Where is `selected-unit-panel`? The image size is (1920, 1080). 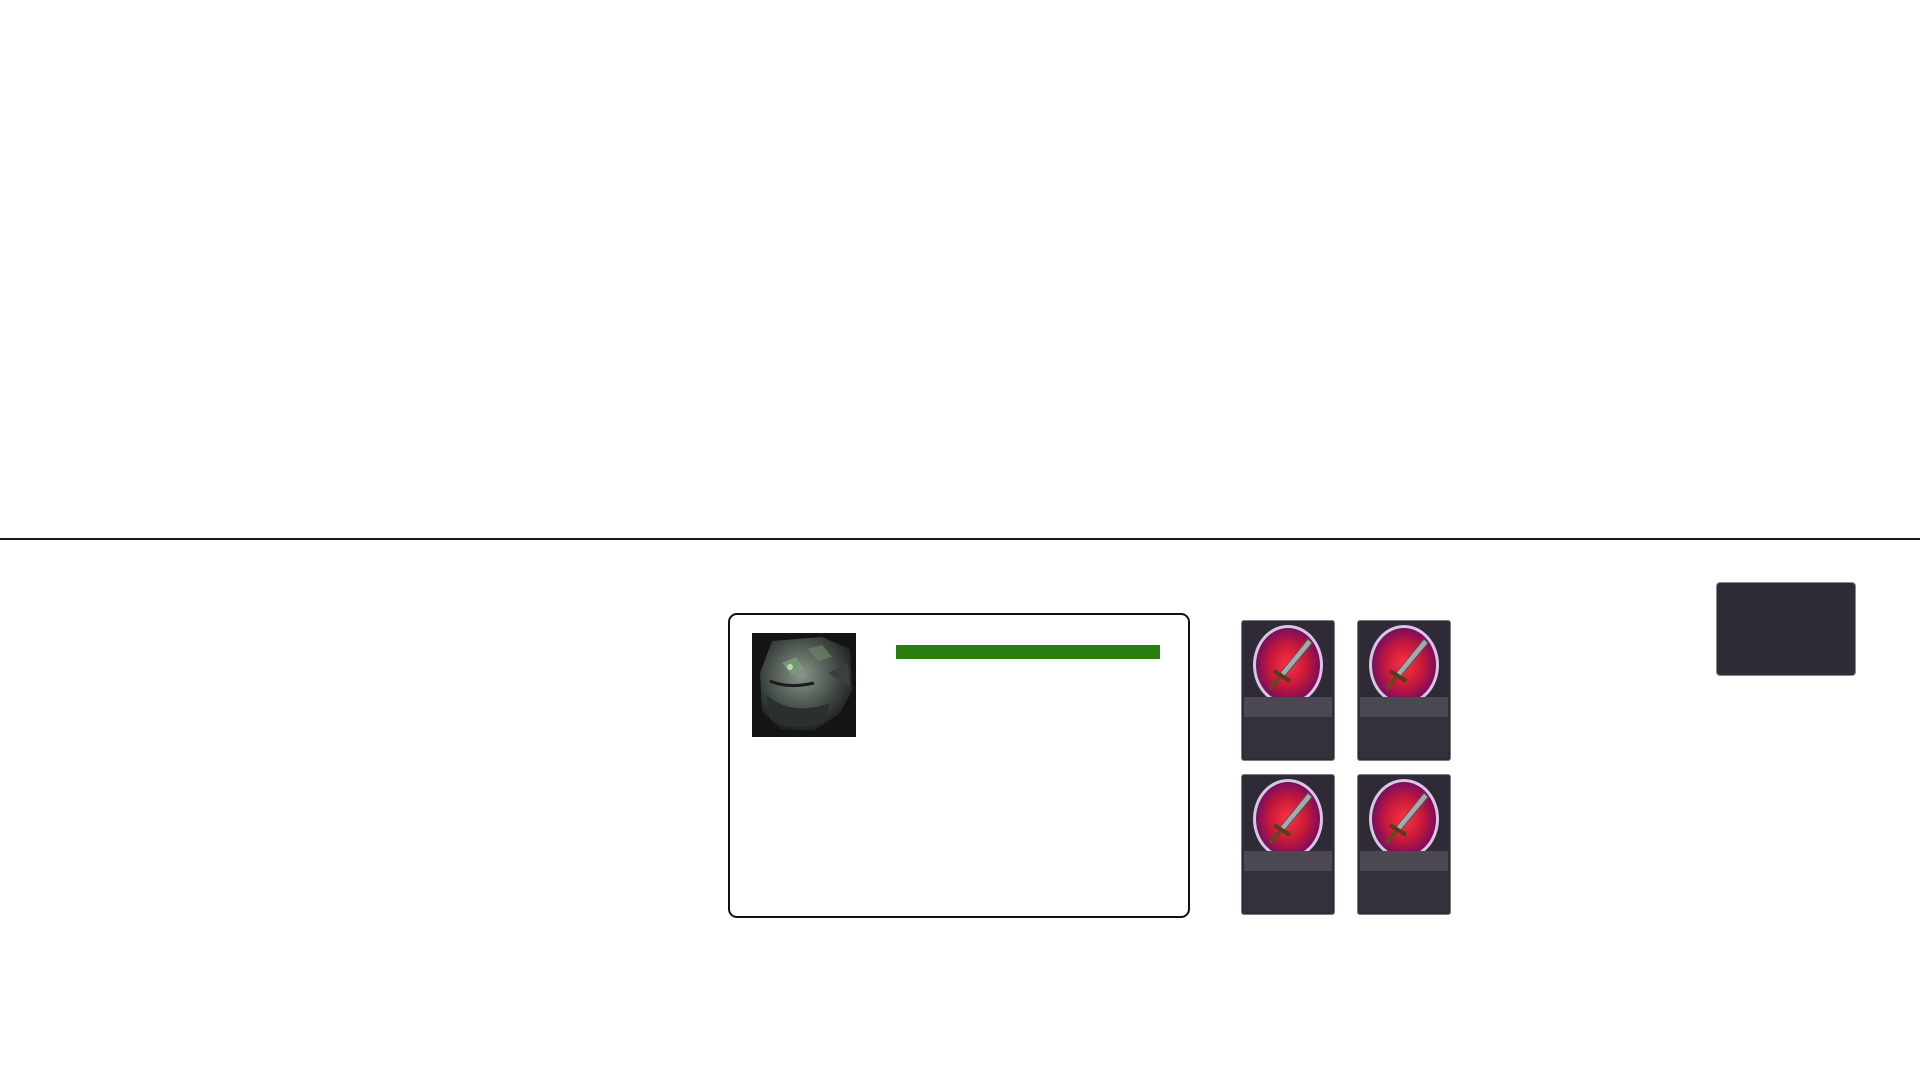
selected-unit-panel is located at coordinates (959, 765).